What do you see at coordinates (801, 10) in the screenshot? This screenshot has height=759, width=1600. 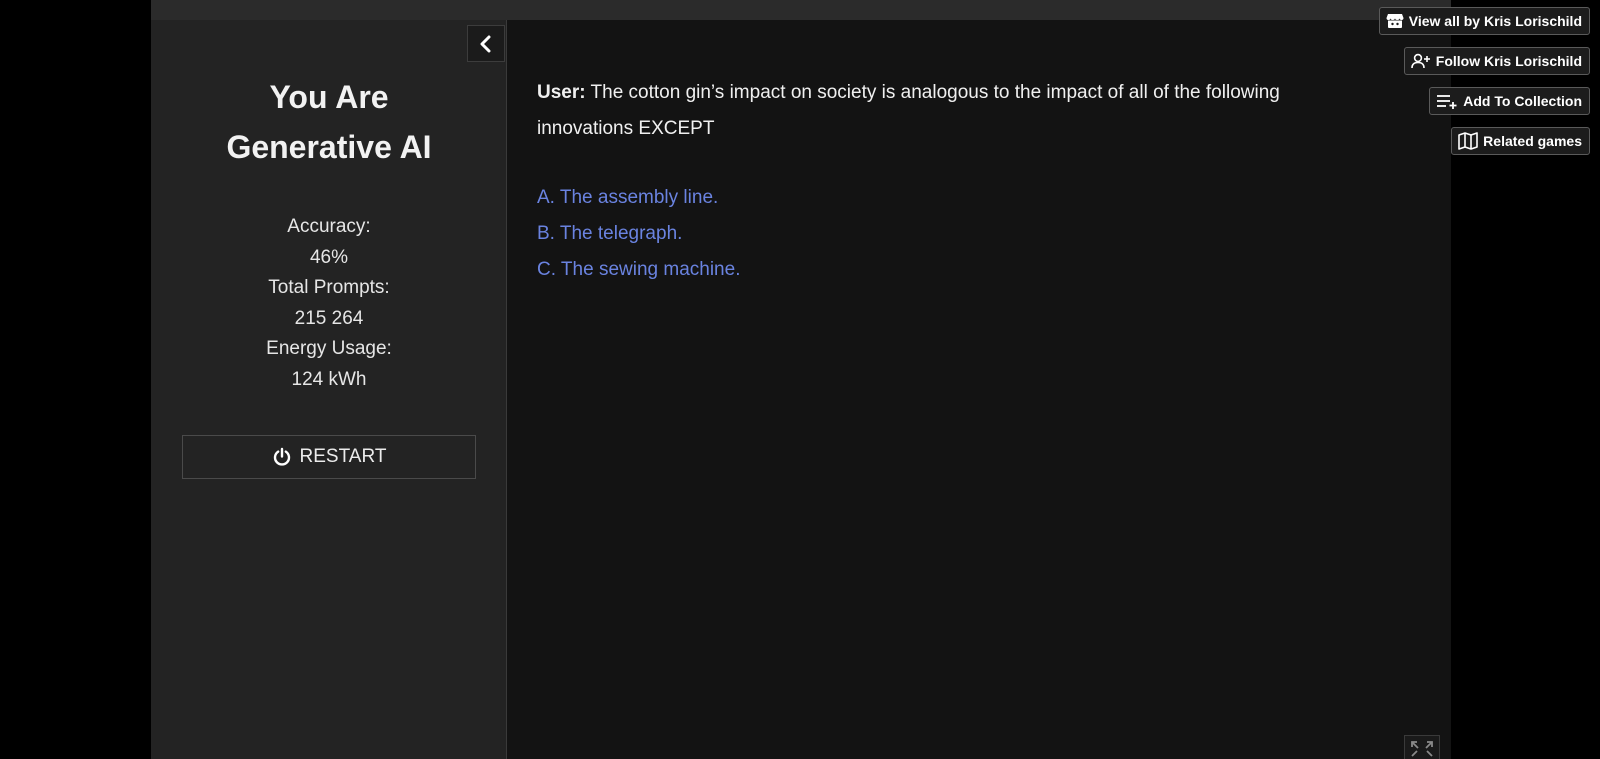 I see `game-top-bar` at bounding box center [801, 10].